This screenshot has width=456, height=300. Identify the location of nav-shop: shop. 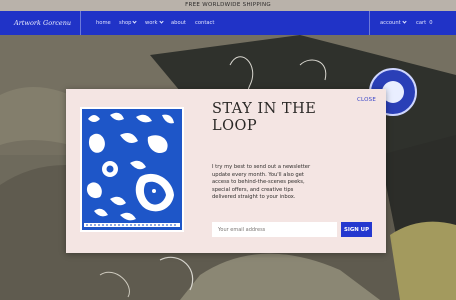
(128, 22).